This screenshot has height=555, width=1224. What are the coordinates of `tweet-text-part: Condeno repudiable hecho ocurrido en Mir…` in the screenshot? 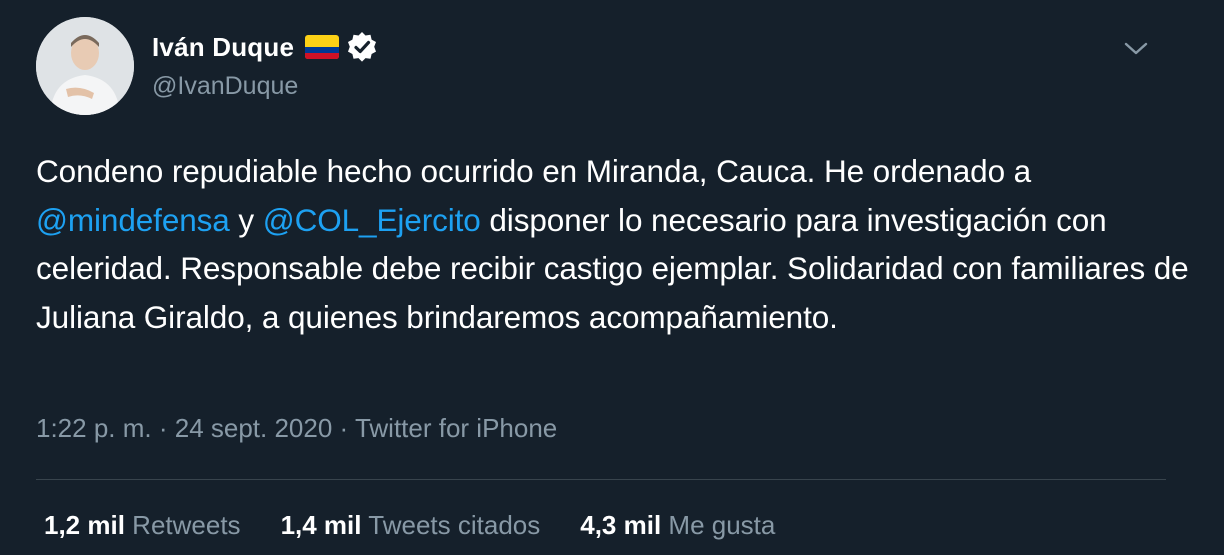 It's located at (534, 171).